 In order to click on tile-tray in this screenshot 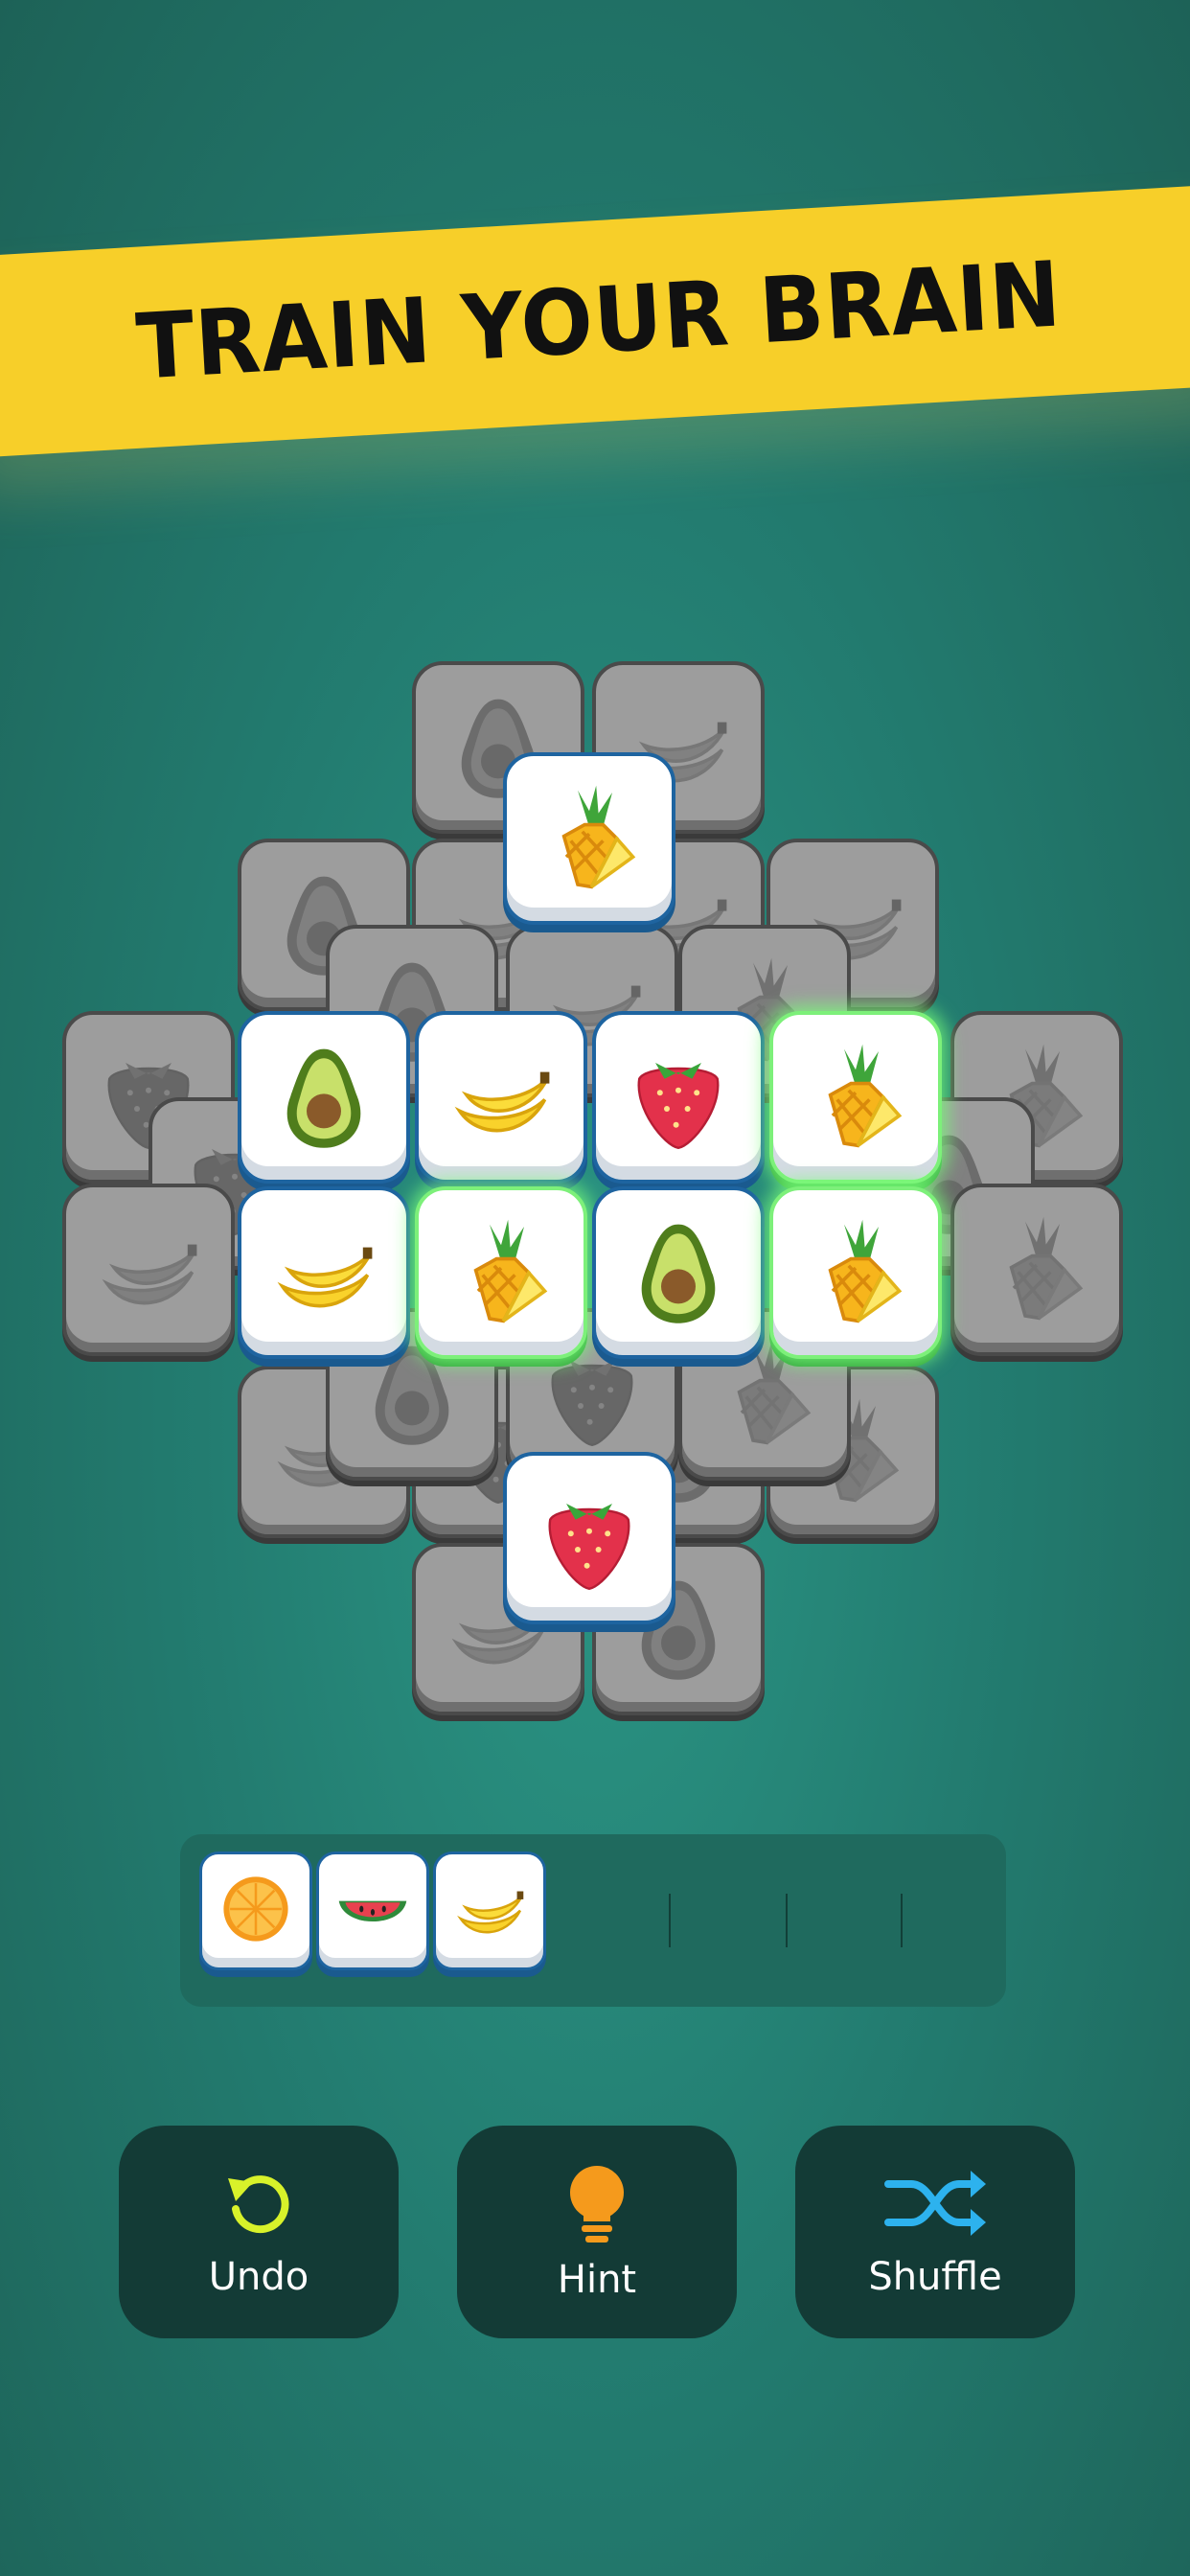, I will do `click(593, 1920)`.